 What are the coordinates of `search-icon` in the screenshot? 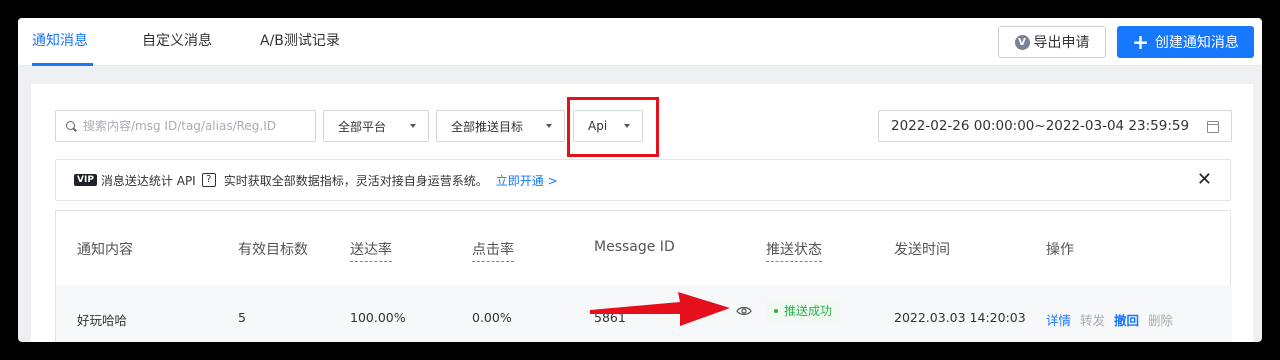 It's located at (71, 126).